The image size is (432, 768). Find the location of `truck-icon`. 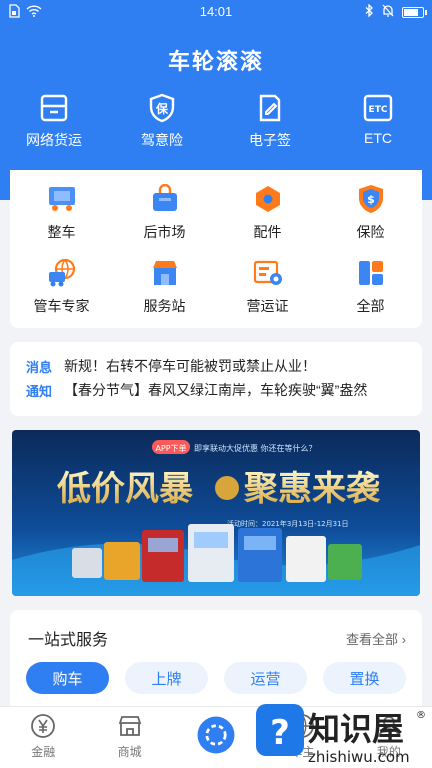

truck-icon is located at coordinates (62, 199).